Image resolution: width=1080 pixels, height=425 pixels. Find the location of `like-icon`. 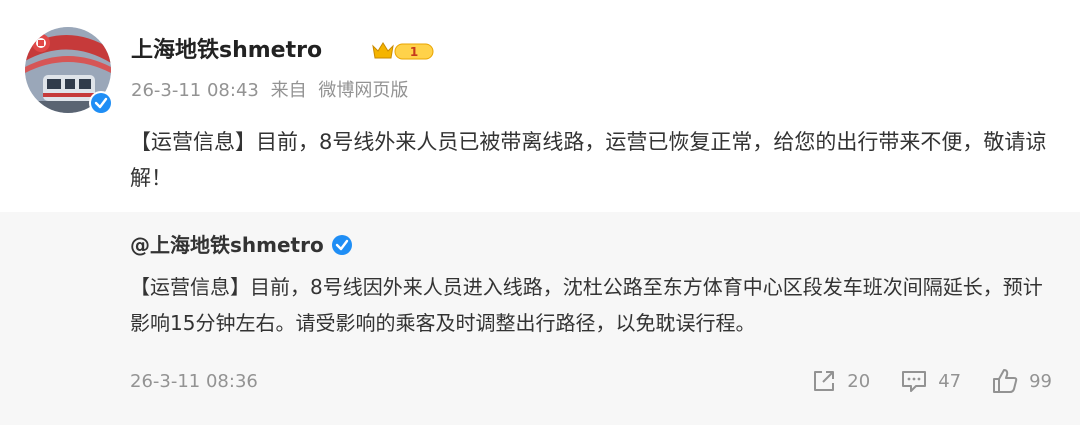

like-icon is located at coordinates (1005, 381).